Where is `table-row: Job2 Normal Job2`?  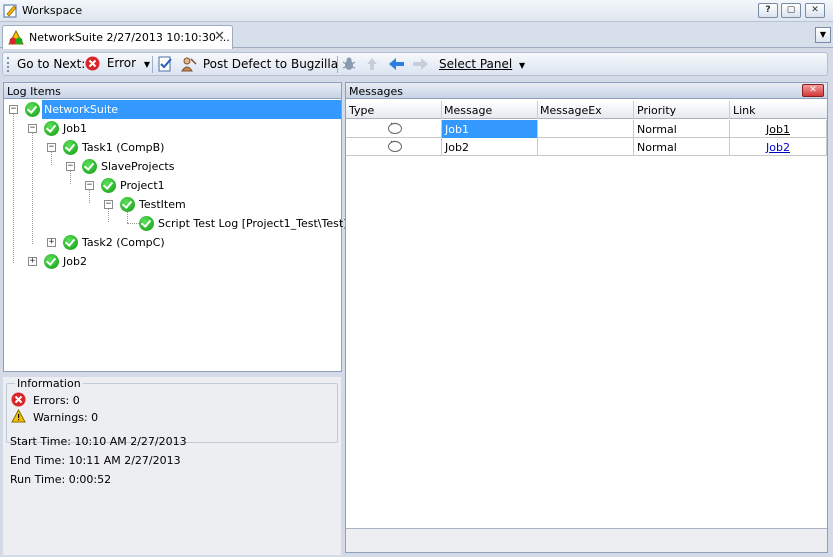 table-row: Job2 Normal Job2 is located at coordinates (586, 147).